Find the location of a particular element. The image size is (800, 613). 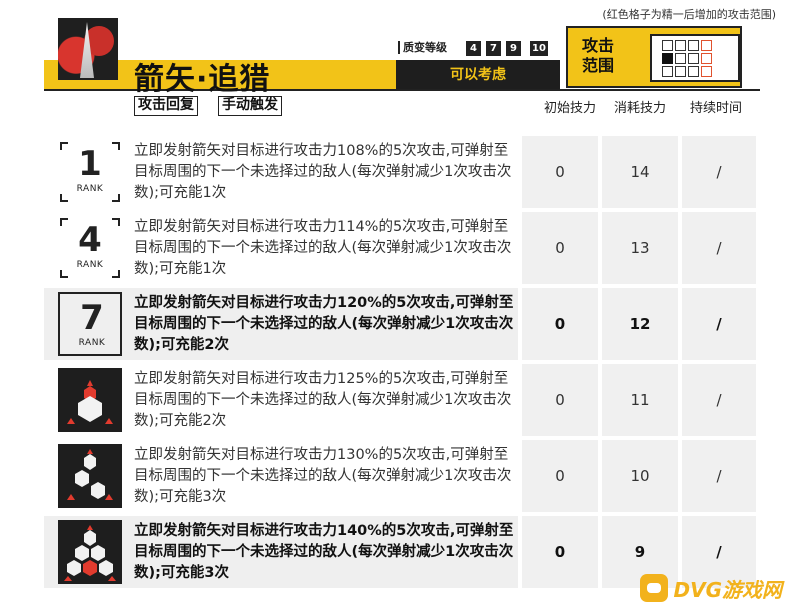

rank-icon: 7 RANK is located at coordinates (90, 324).